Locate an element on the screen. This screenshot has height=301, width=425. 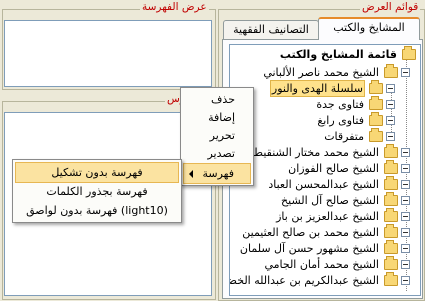
tree-node: الشيخ عبدالكريم بن عبدالله الخضير is located at coordinates (320, 279).